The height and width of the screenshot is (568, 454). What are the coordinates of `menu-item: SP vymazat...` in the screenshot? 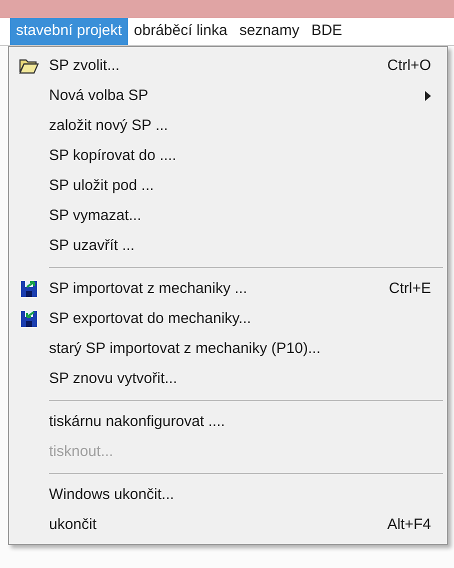 It's located at (228, 216).